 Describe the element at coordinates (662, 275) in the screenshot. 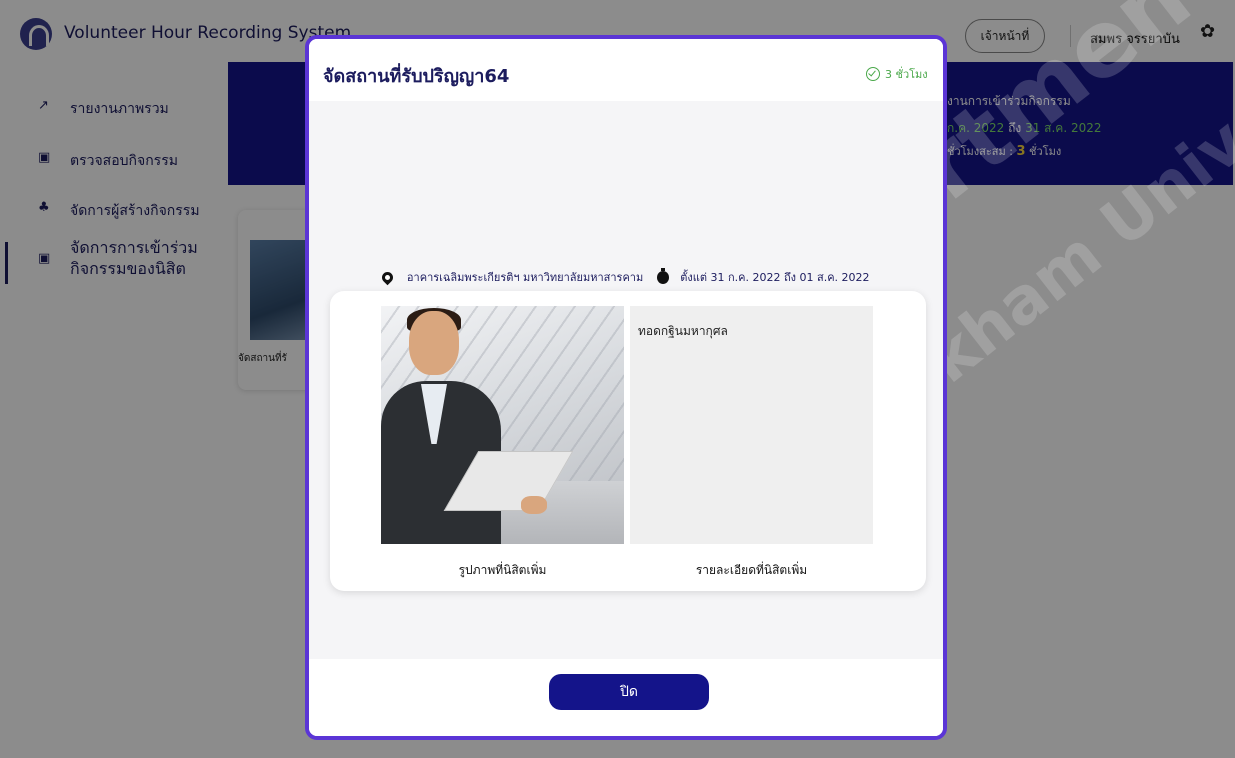

I see `stopwatch-icon` at that location.